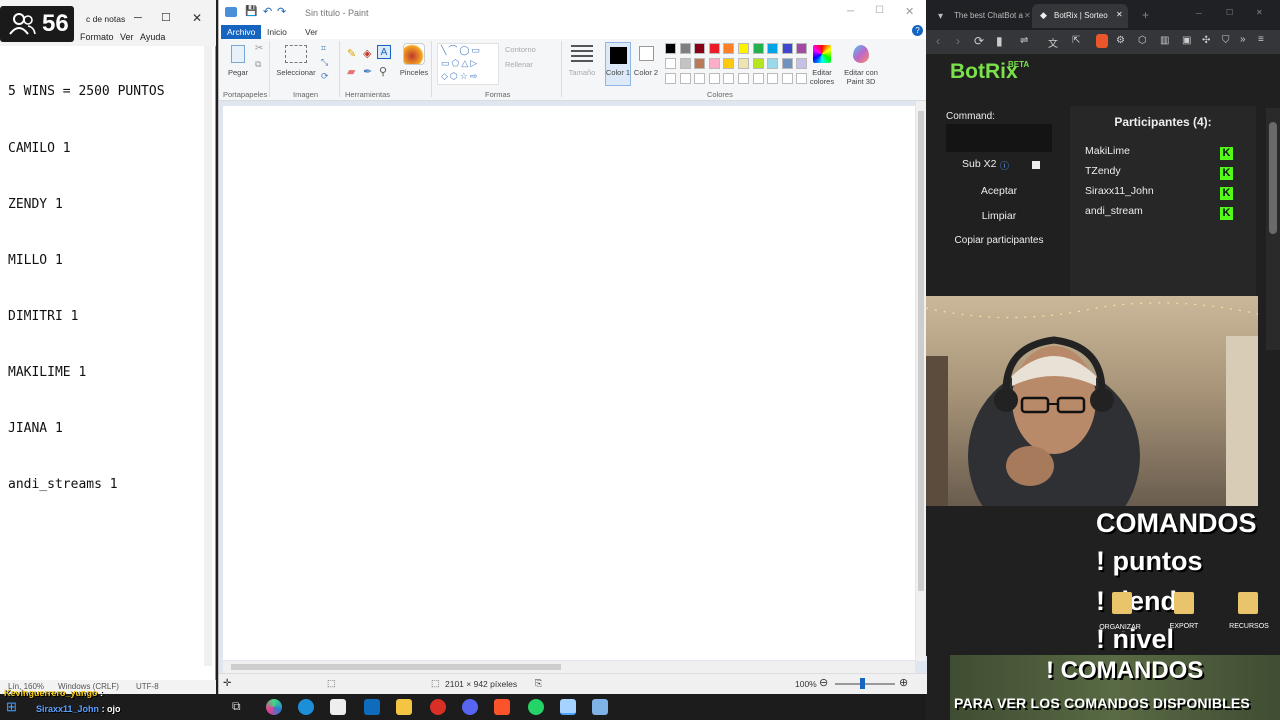  What do you see at coordinates (1004, 165) in the screenshot?
I see `info-icon: ⓘ` at bounding box center [1004, 165].